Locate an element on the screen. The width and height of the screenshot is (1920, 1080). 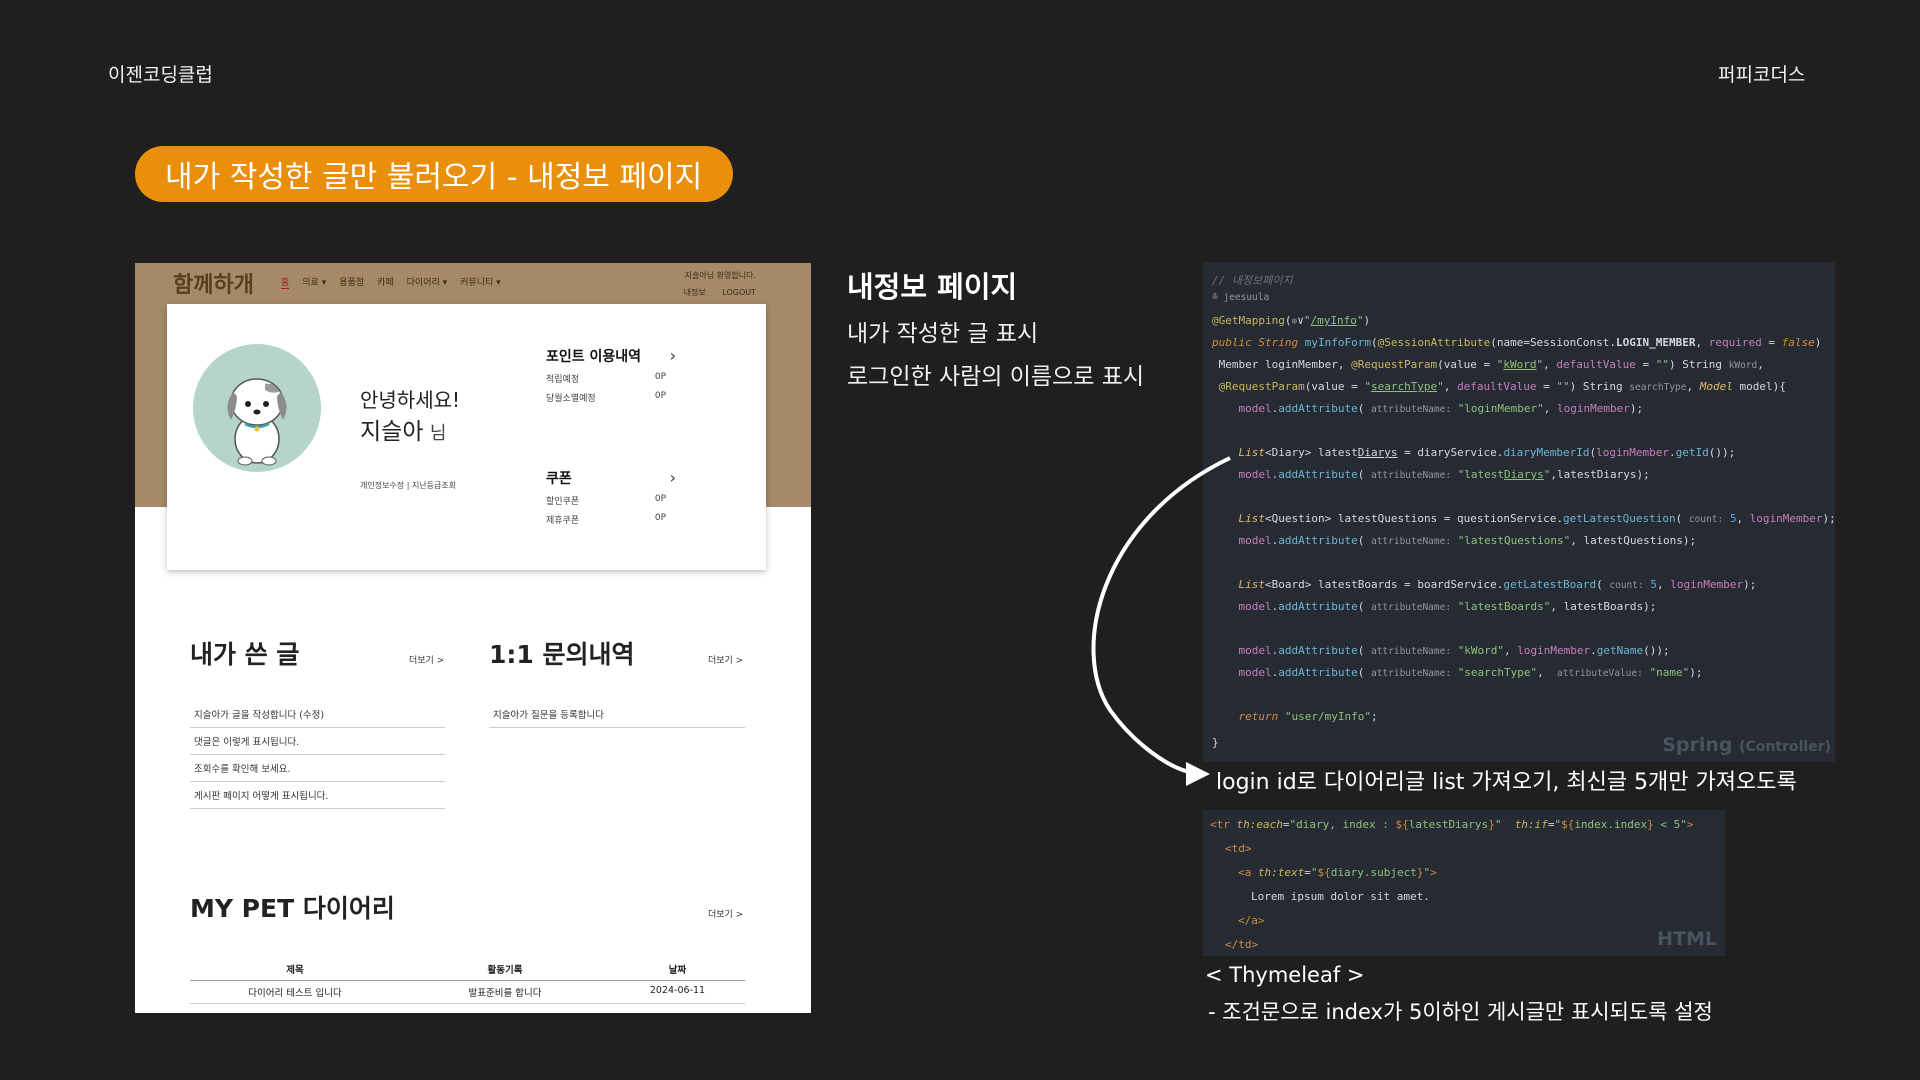
spring-watermark: Spring (Controller) is located at coordinates (1746, 745).